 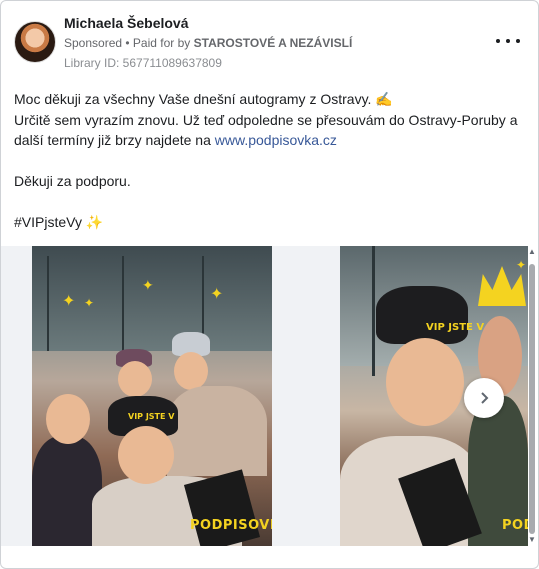 What do you see at coordinates (508, 41) in the screenshot?
I see `more-options-icon` at bounding box center [508, 41].